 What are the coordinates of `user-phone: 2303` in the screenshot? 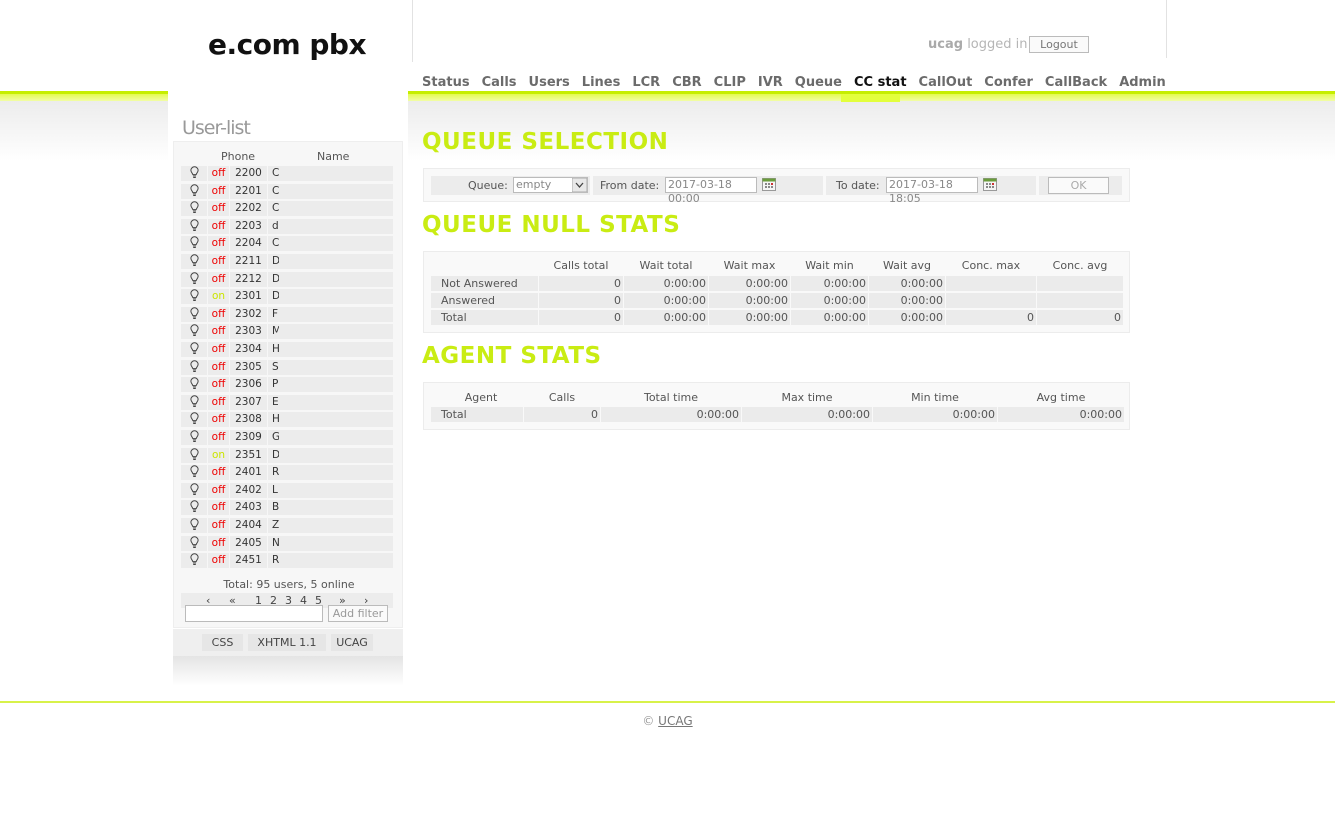 It's located at (248, 332).